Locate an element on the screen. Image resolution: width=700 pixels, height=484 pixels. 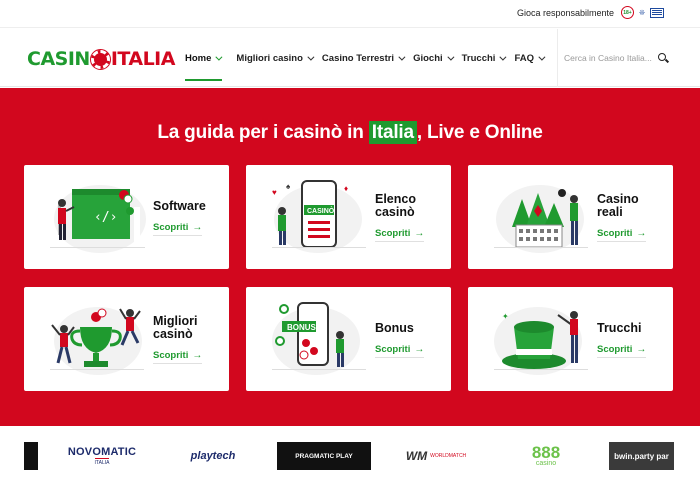
site-logo: CASIN ITALIA is located at coordinates (101, 59).